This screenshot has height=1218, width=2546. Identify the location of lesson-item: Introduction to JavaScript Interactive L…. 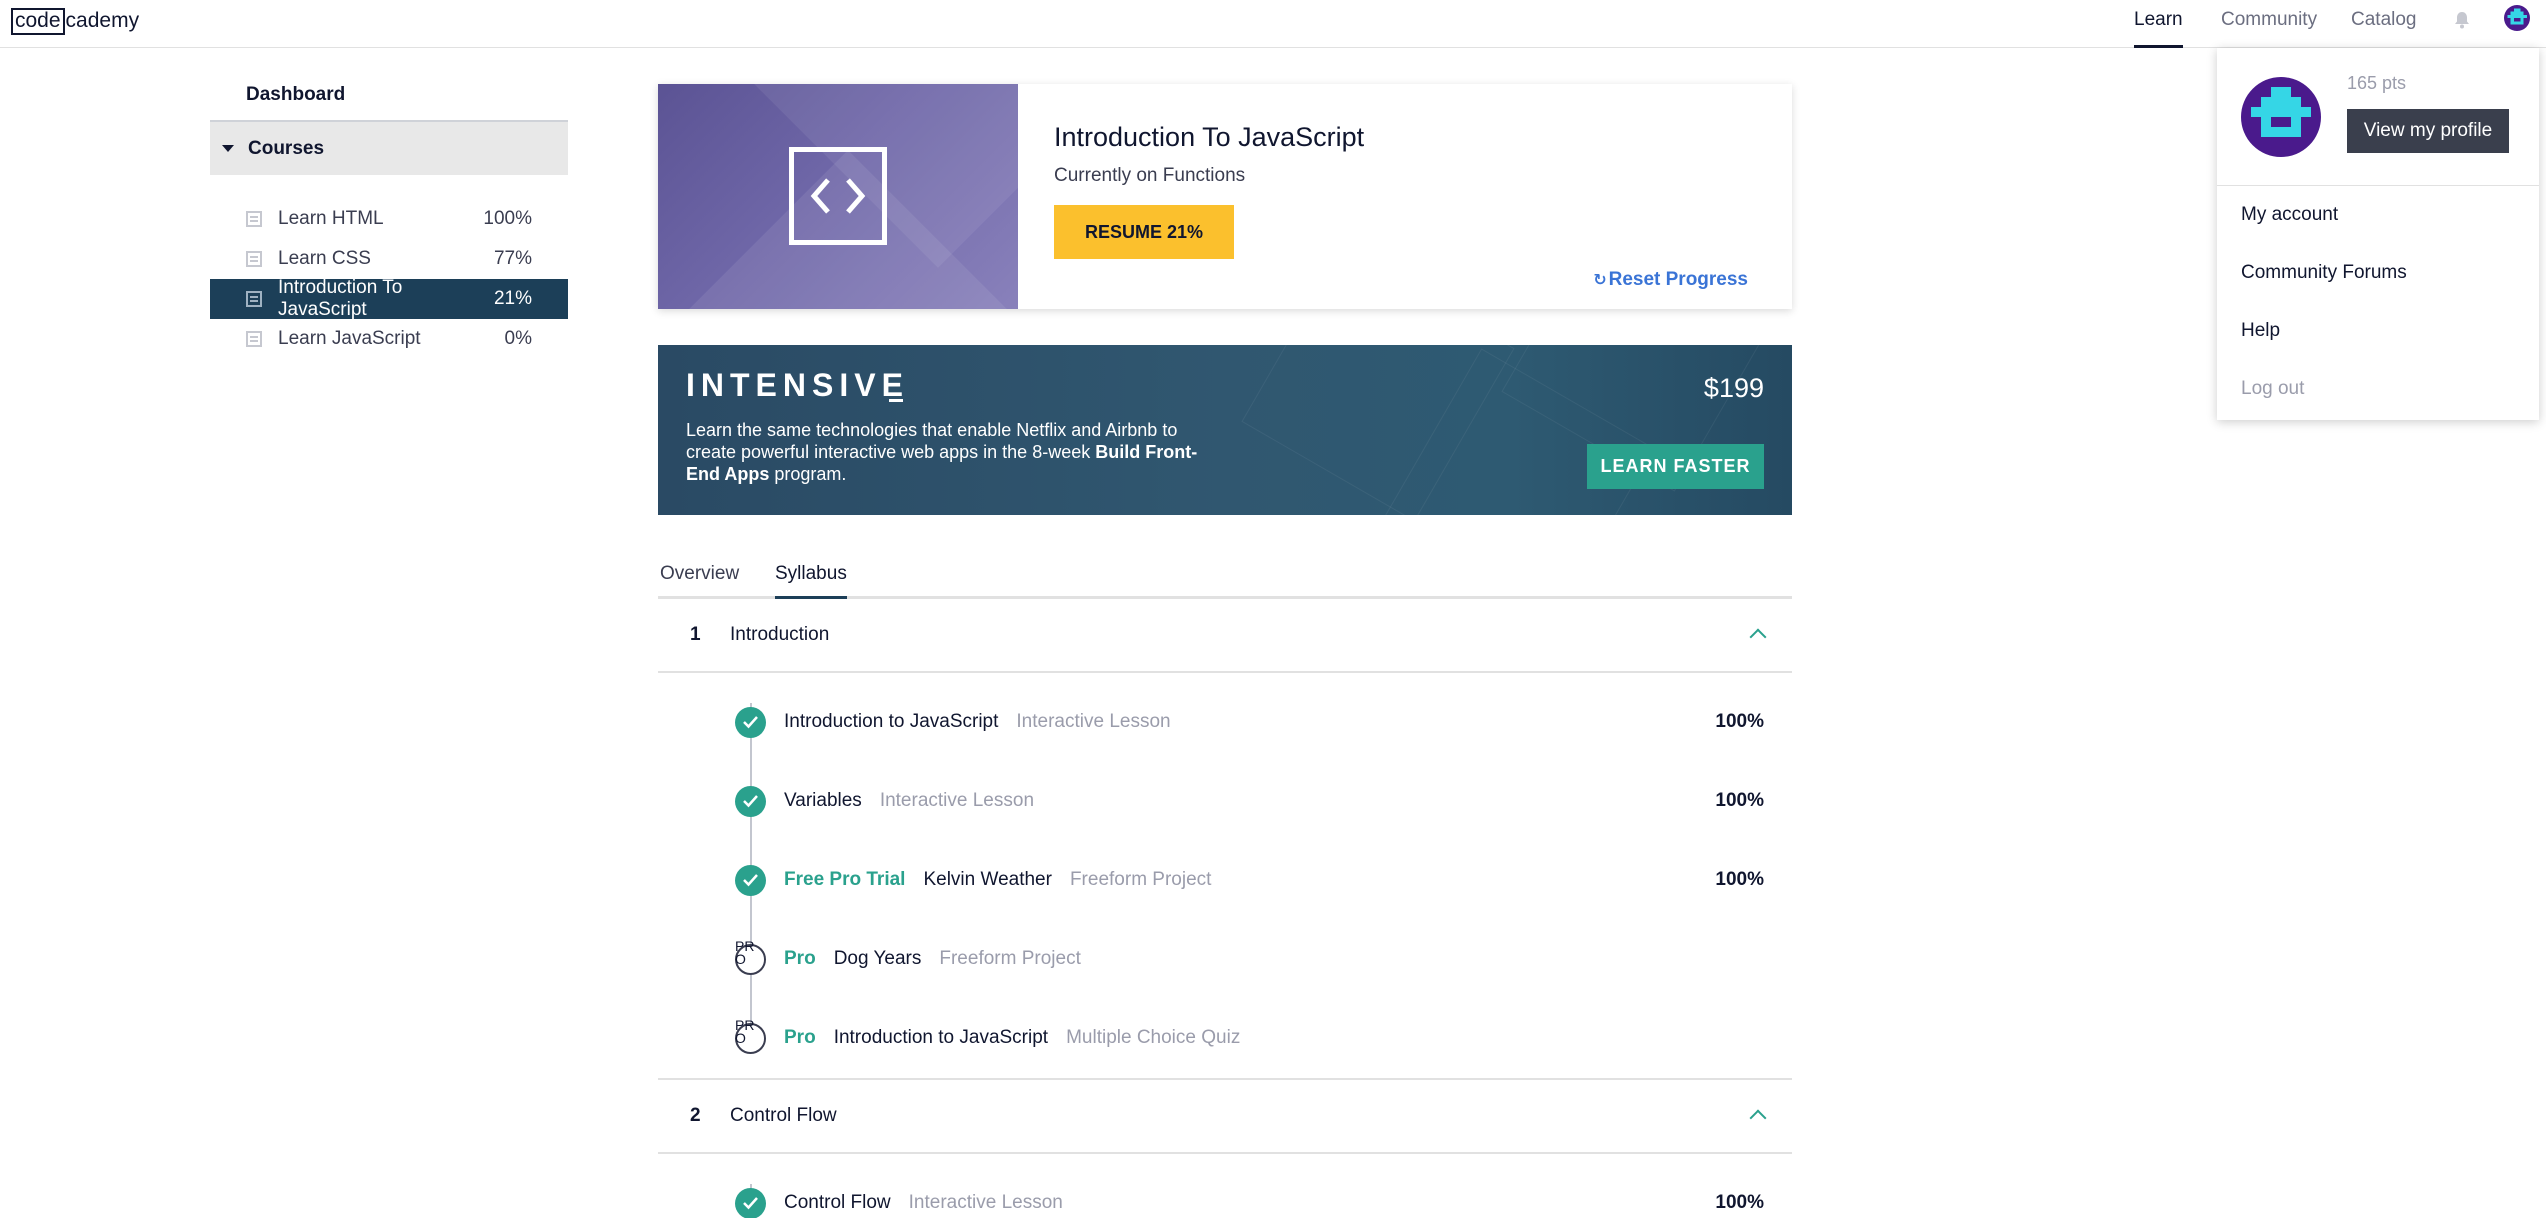
(1225, 722).